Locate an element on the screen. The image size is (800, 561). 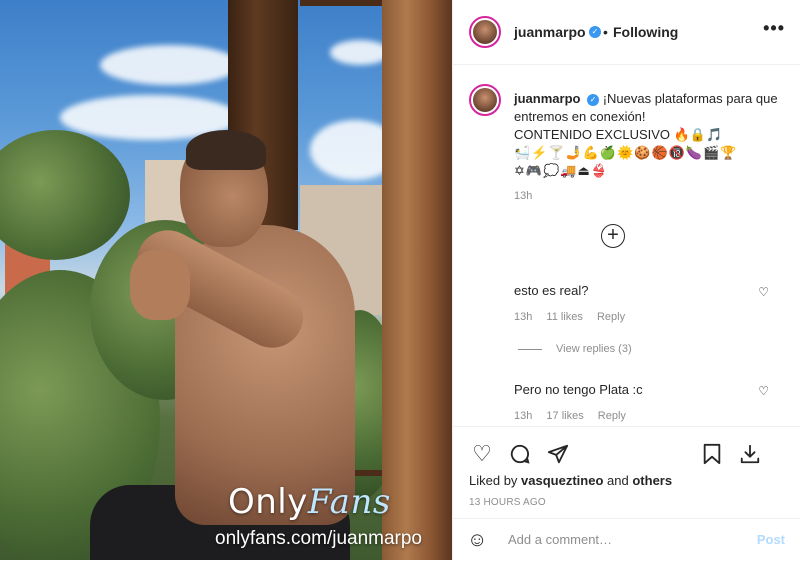
bookmark-icon is located at coordinates (712, 454).